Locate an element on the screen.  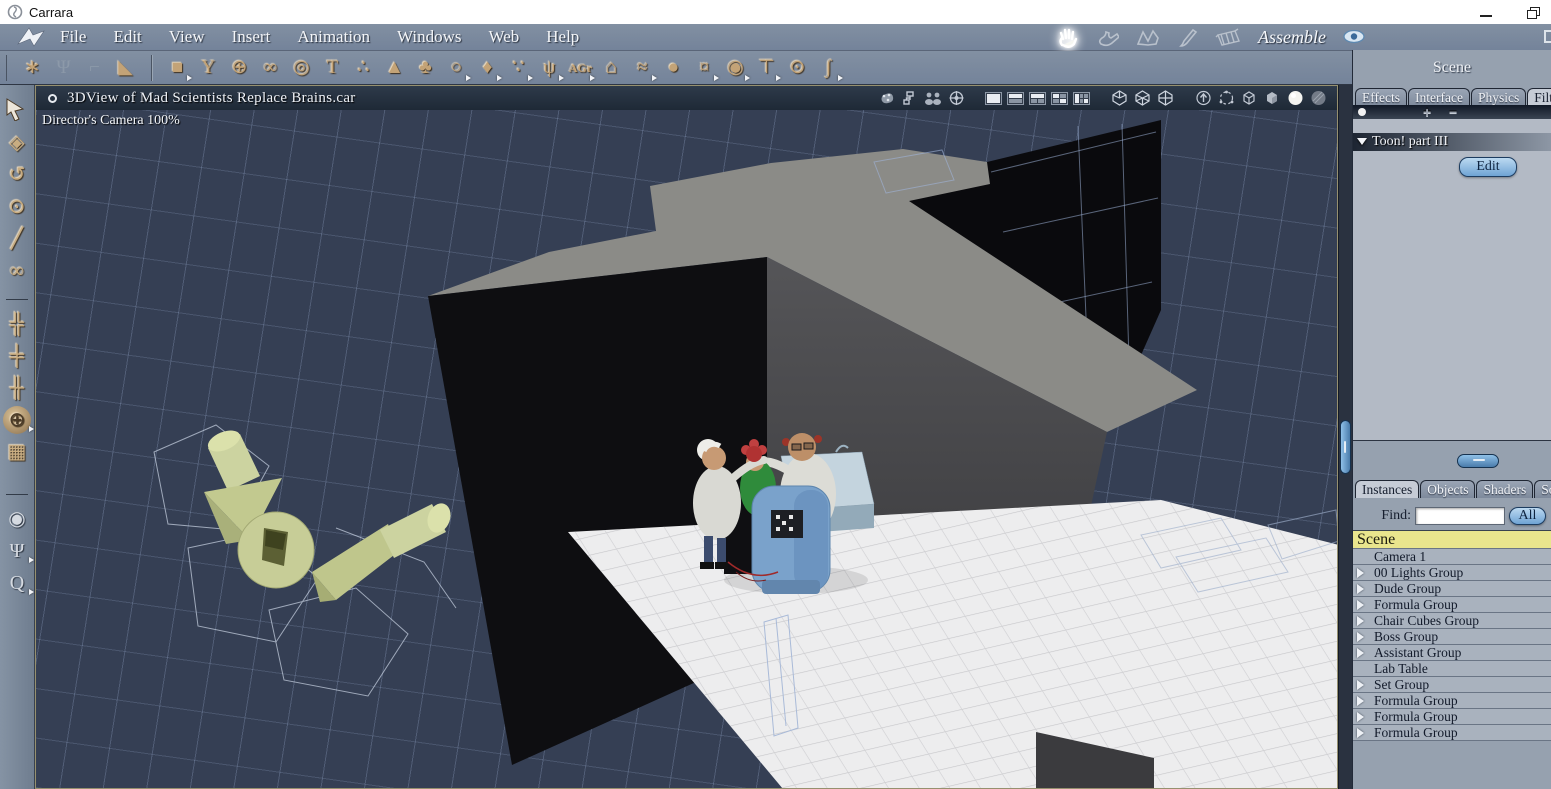
list-item-camera-1: Camera 1 is located at coordinates (1452, 557).